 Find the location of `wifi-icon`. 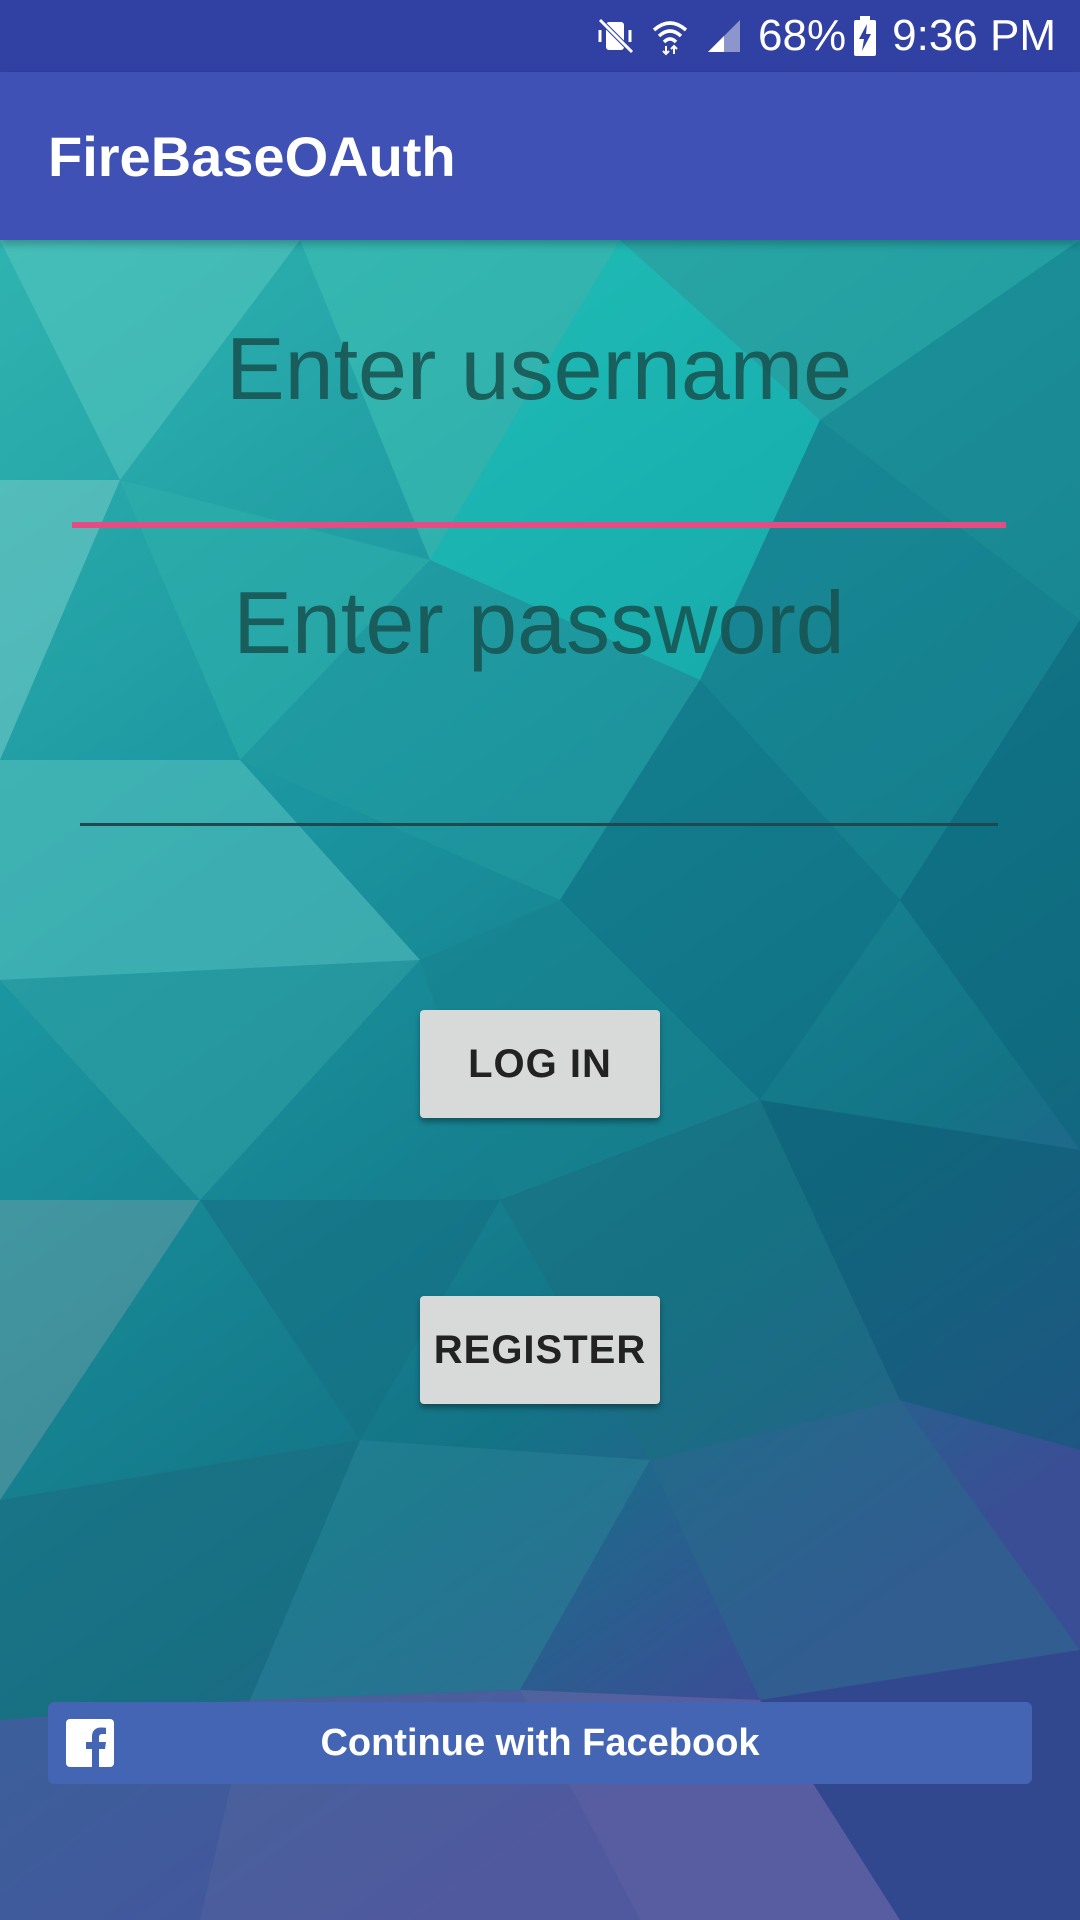

wifi-icon is located at coordinates (670, 36).